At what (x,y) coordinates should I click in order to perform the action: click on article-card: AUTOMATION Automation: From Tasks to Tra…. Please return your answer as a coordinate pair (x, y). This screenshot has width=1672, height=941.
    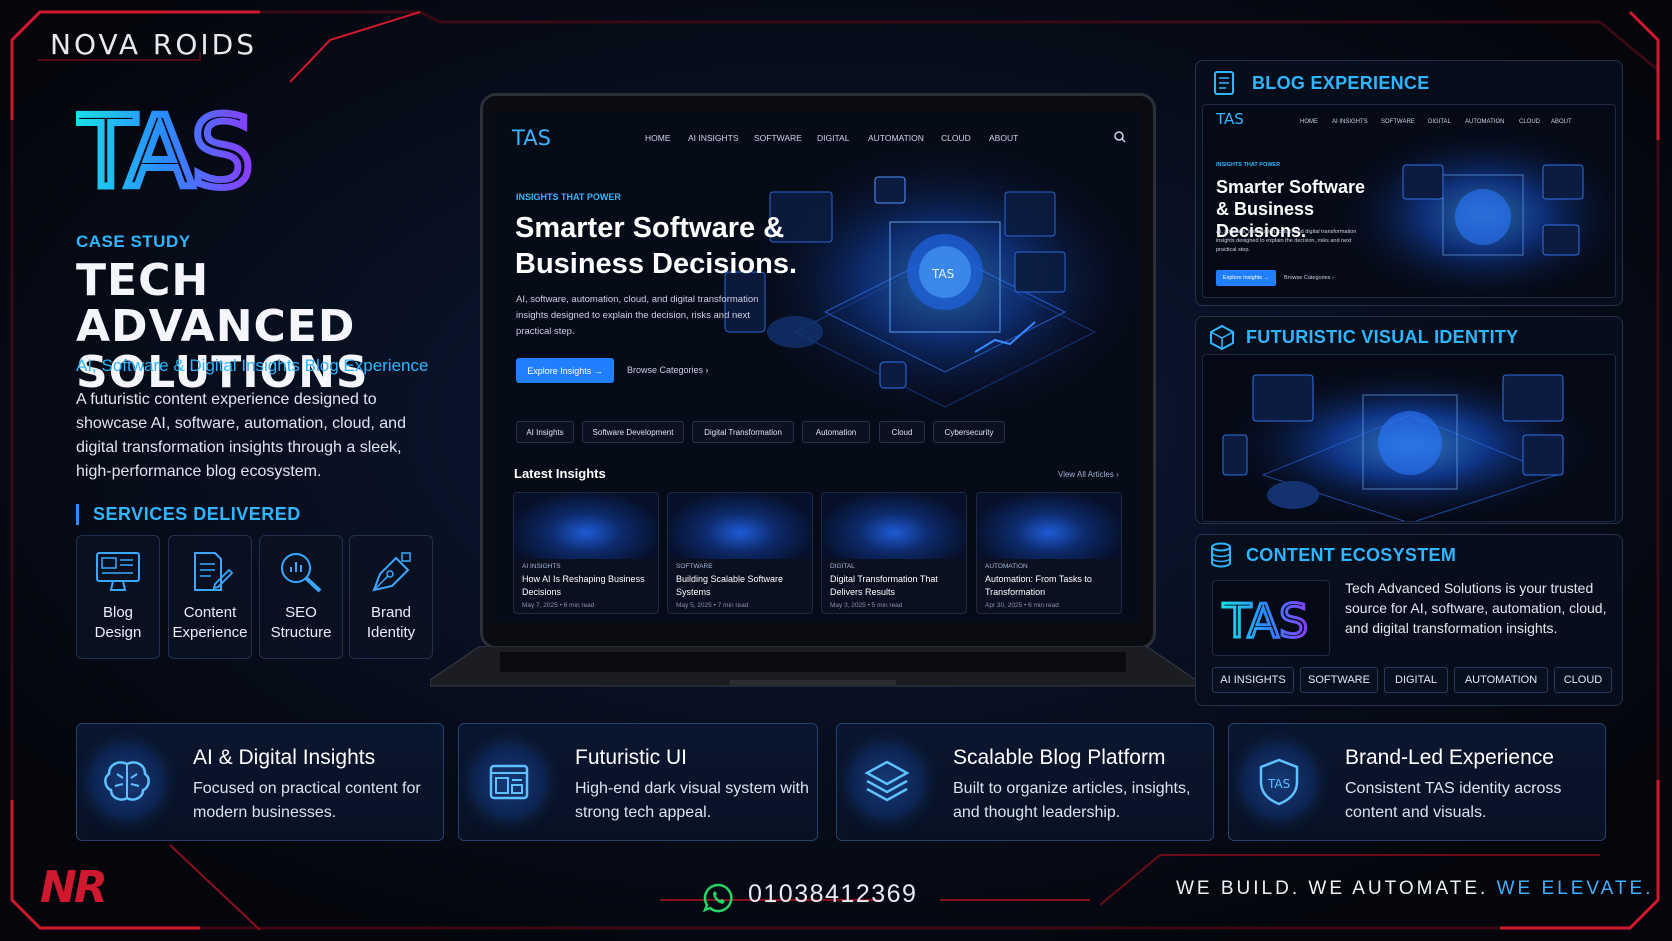
    Looking at the image, I should click on (1049, 553).